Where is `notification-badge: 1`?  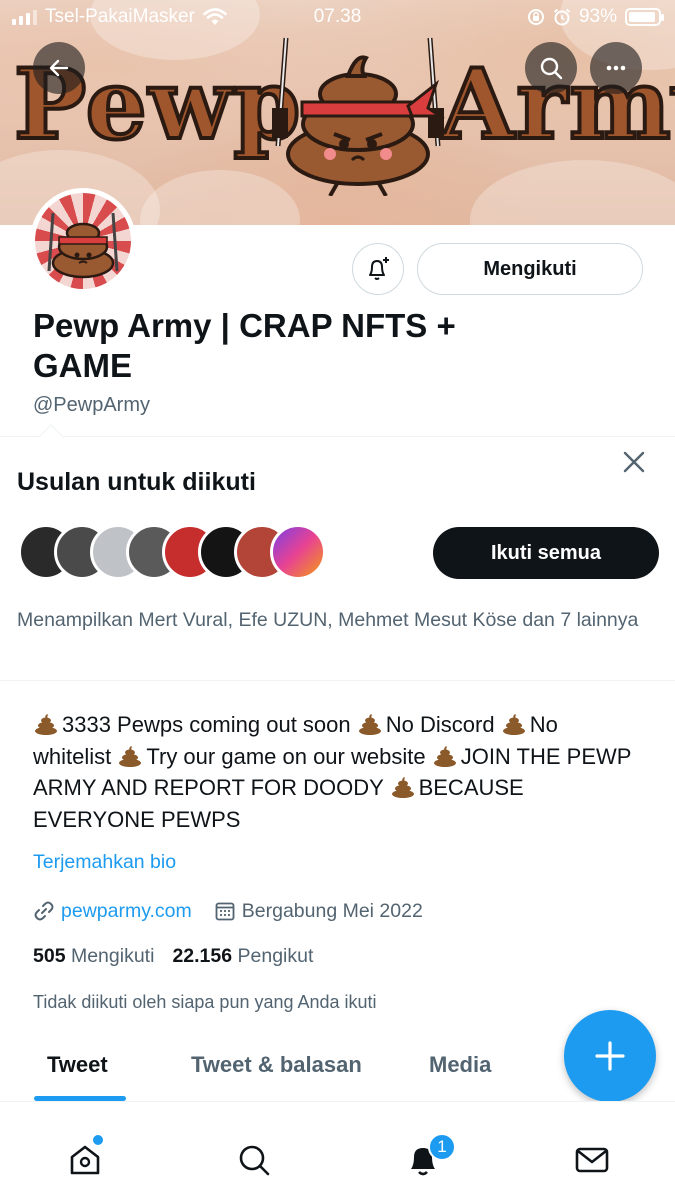 notification-badge: 1 is located at coordinates (442, 1147).